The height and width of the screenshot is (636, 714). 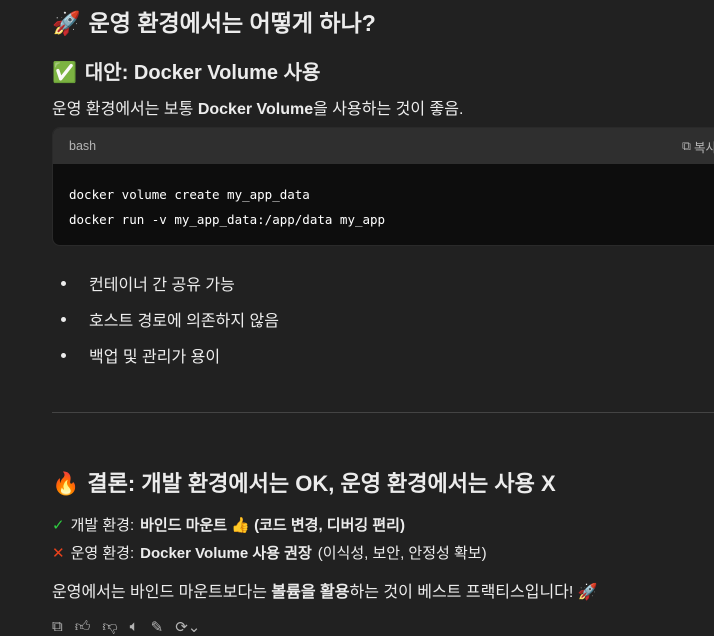 I want to click on edit-wand-icon: ✎, so click(x=157, y=627).